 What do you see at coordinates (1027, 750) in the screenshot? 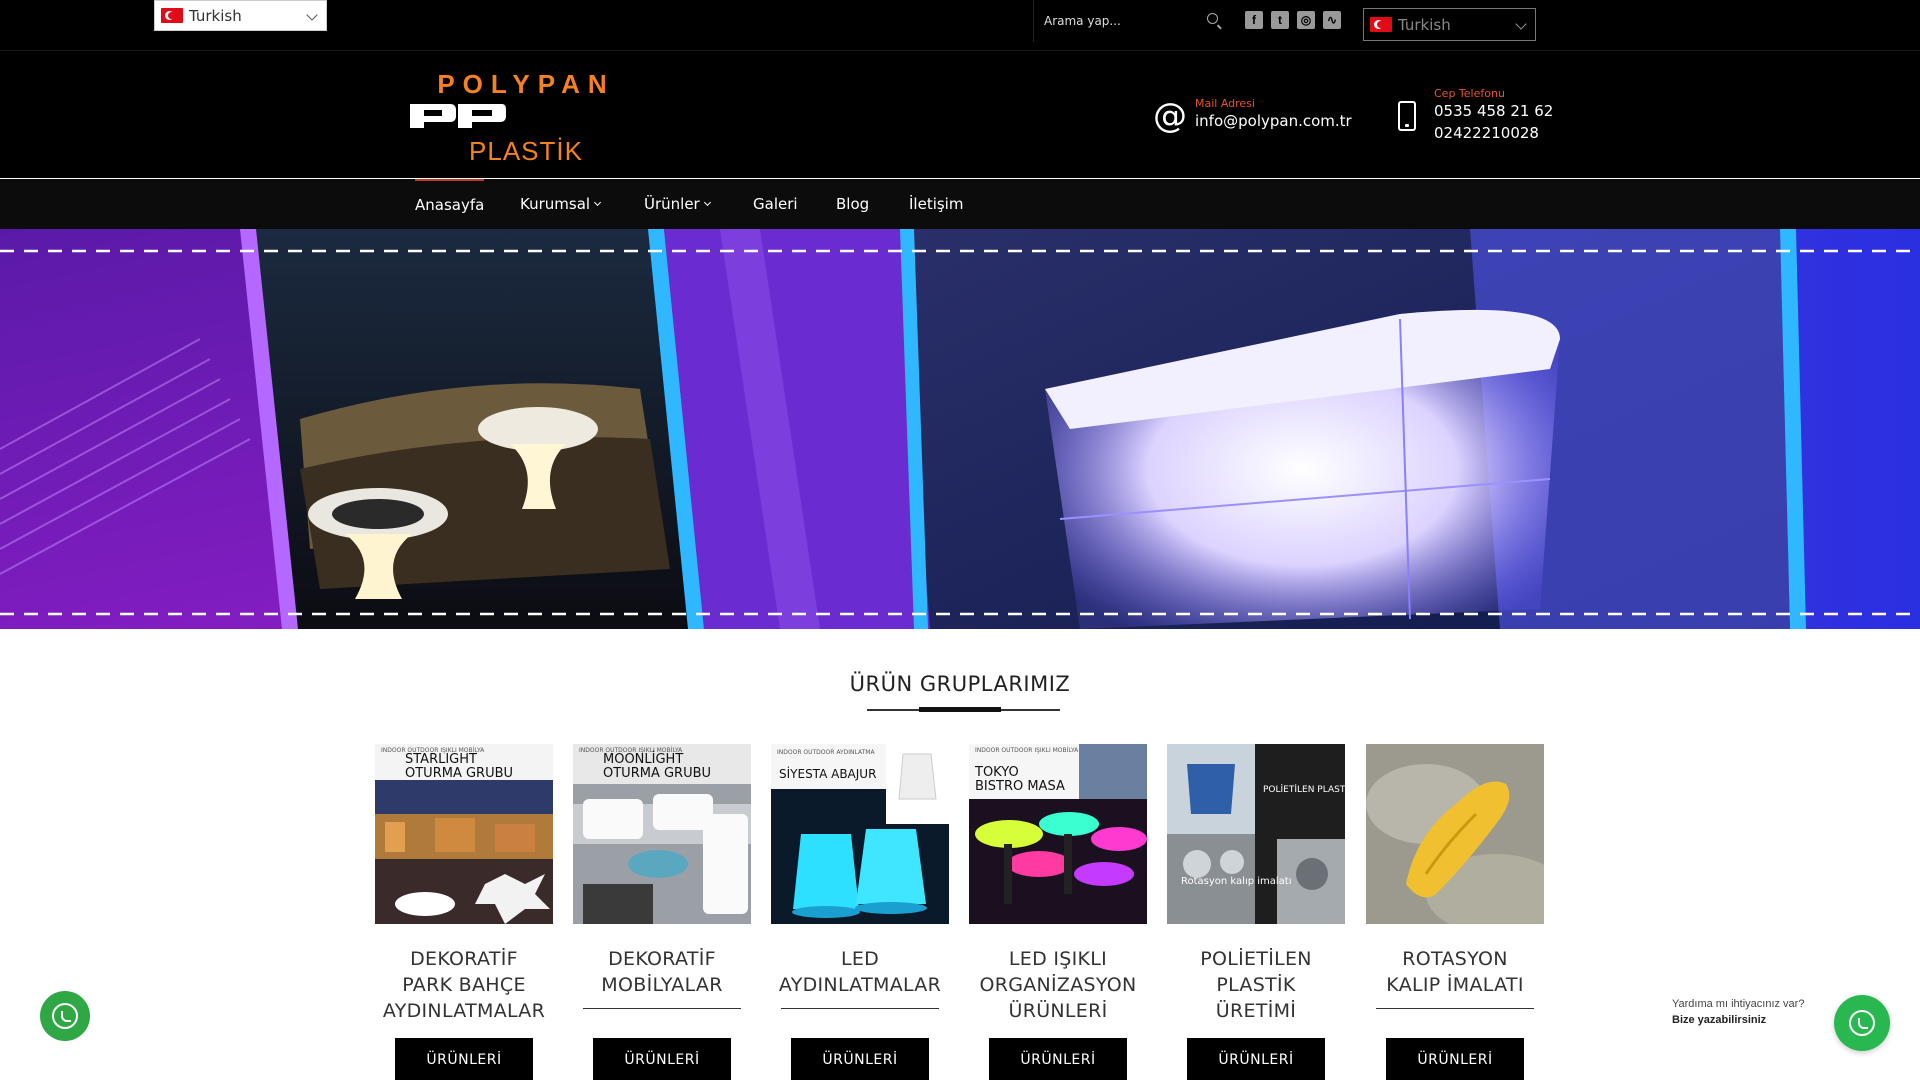
I see `image-caption-small: INDOOR OUTDOOR IŞIKLI MOBİLYA` at bounding box center [1027, 750].